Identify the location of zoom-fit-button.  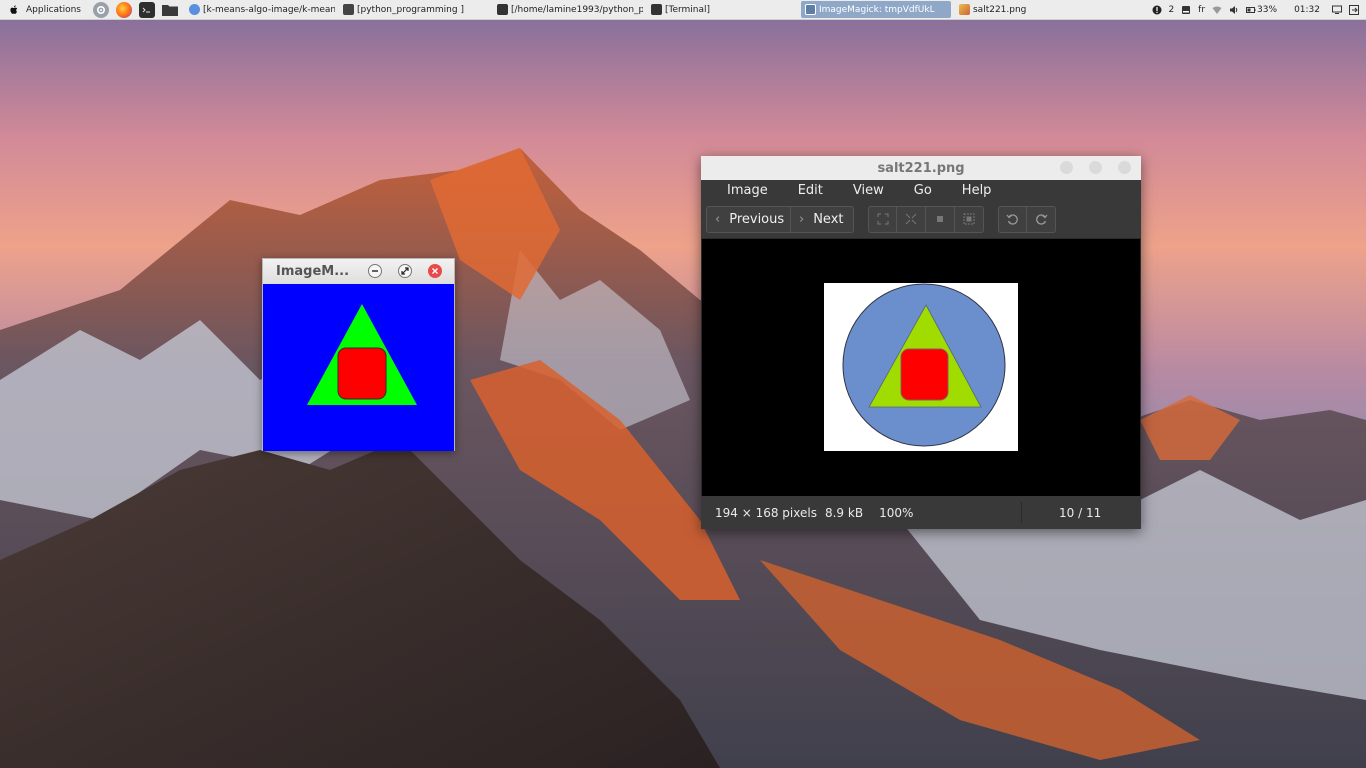
(969, 219).